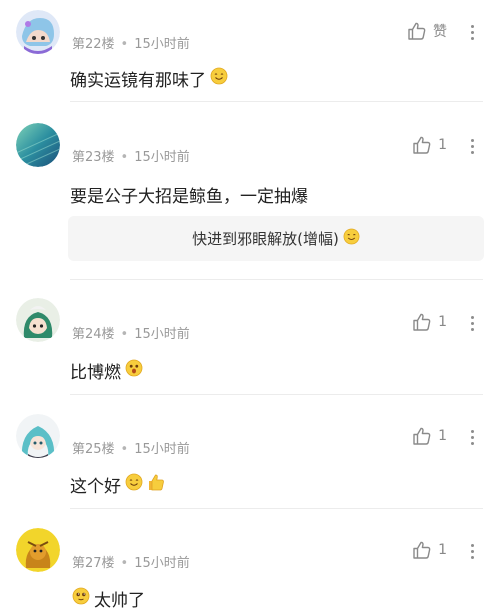 Image resolution: width=499 pixels, height=612 pixels. I want to click on floor-number: 第25楼, so click(93, 449).